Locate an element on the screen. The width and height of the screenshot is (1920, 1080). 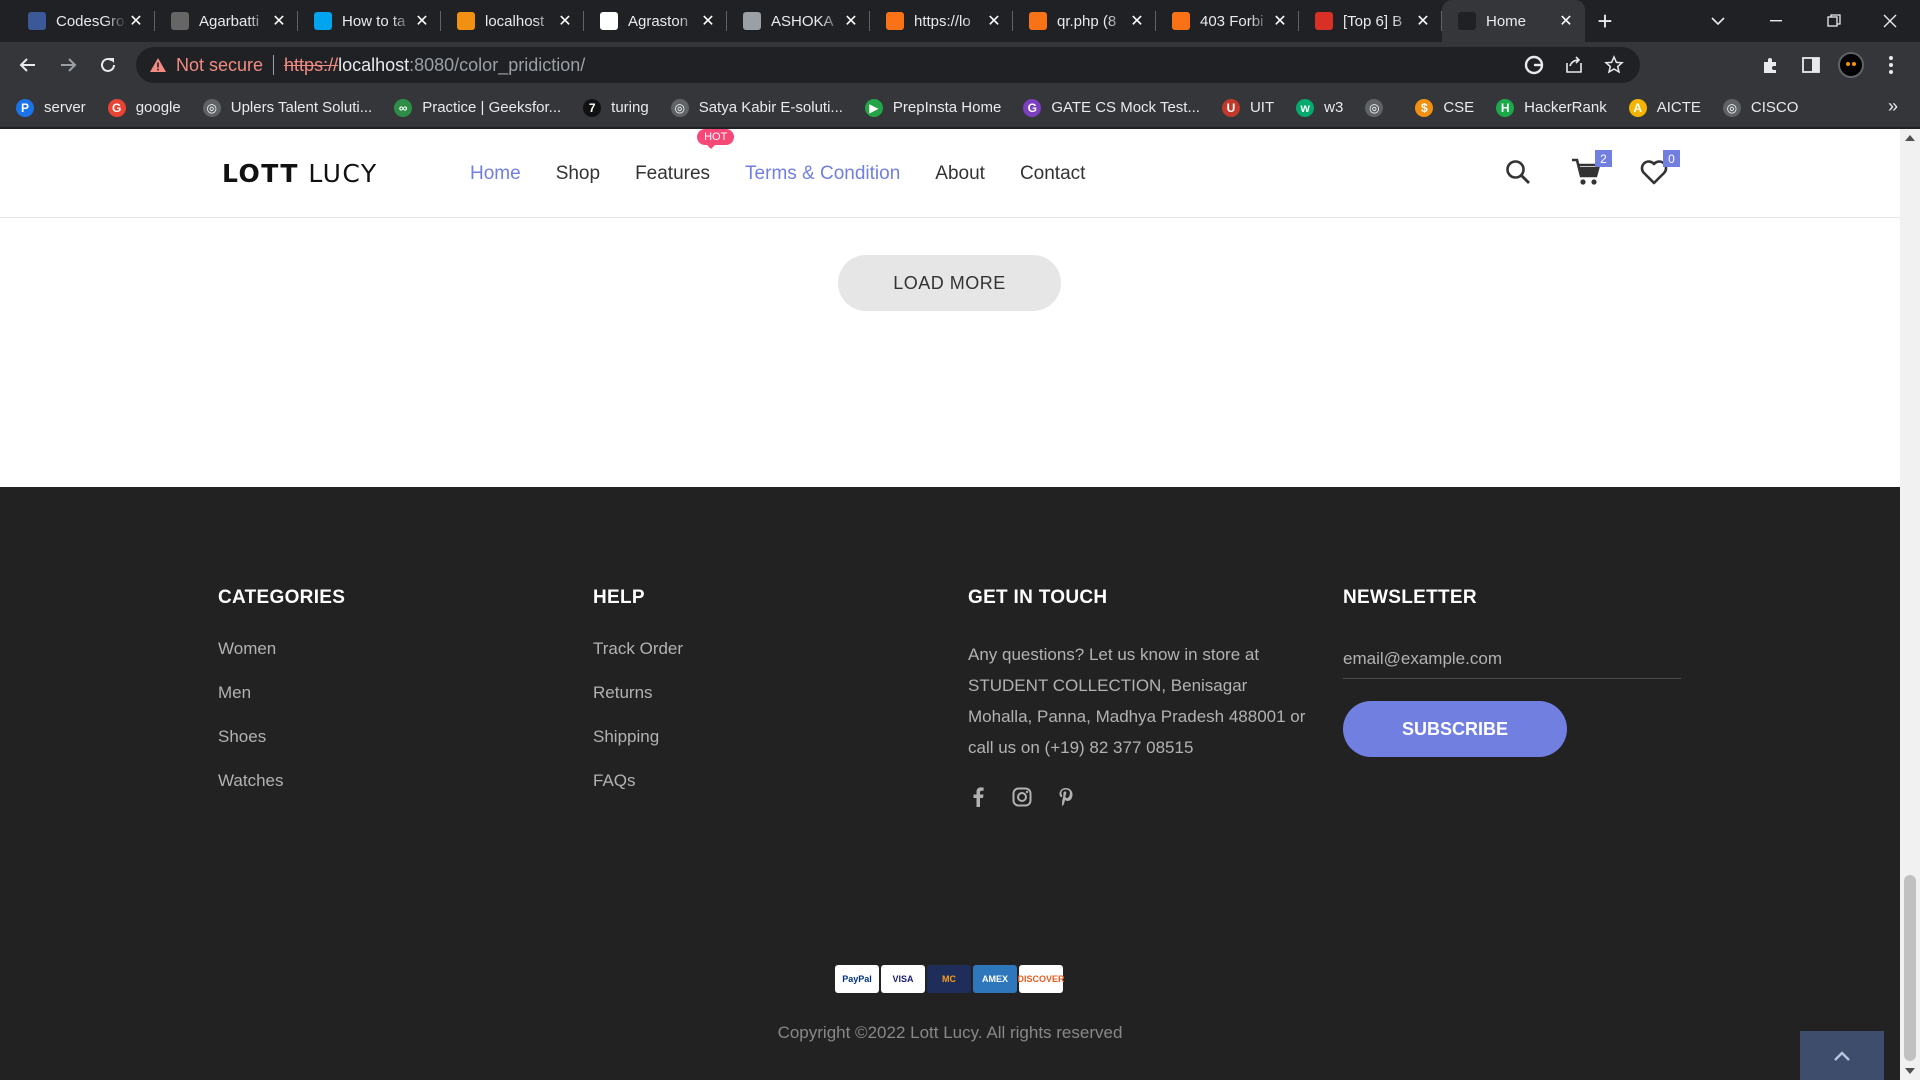
tab-search-button is located at coordinates (1718, 21).